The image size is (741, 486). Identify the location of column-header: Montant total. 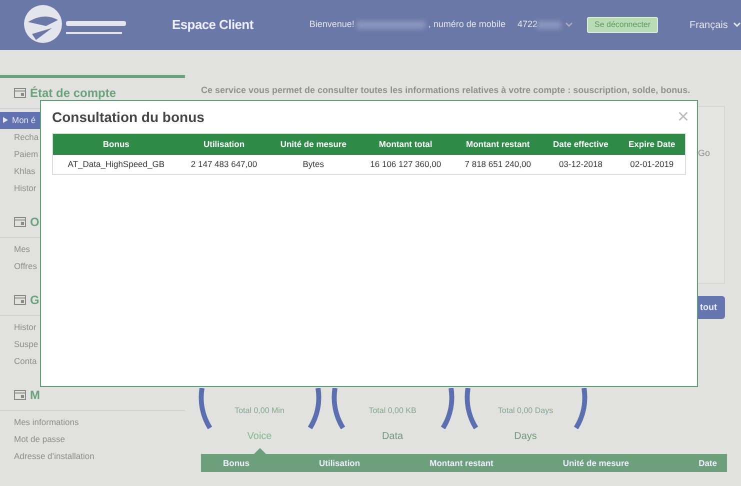
(406, 144).